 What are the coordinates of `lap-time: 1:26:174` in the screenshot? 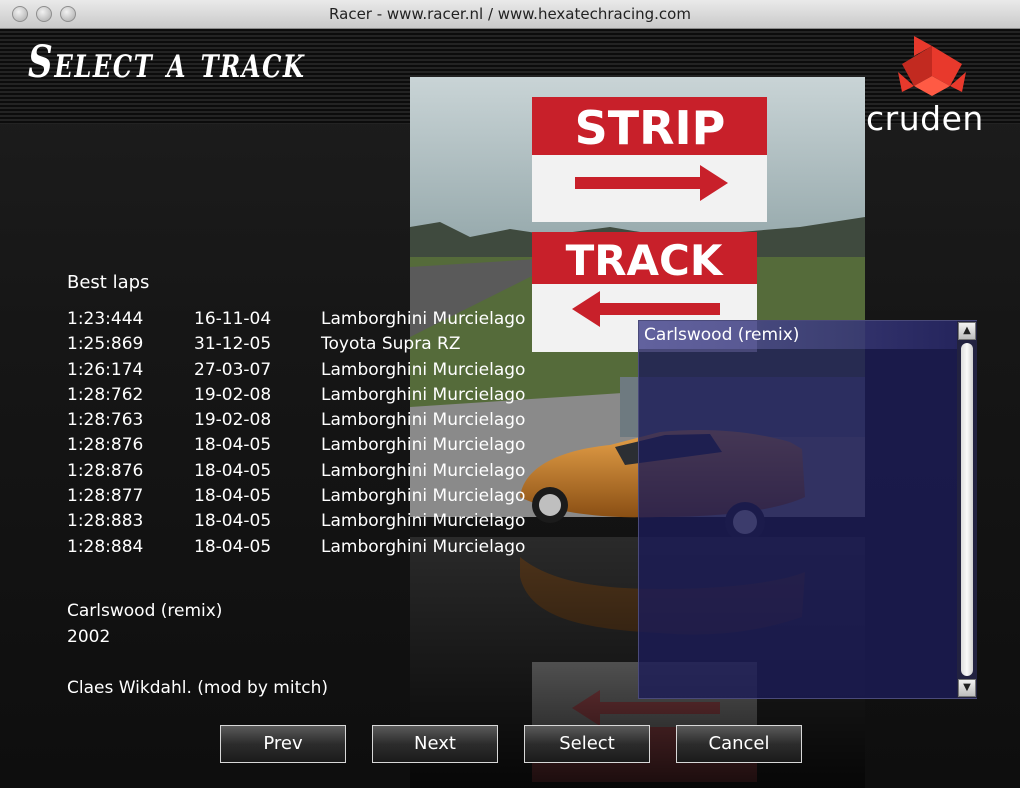 It's located at (105, 369).